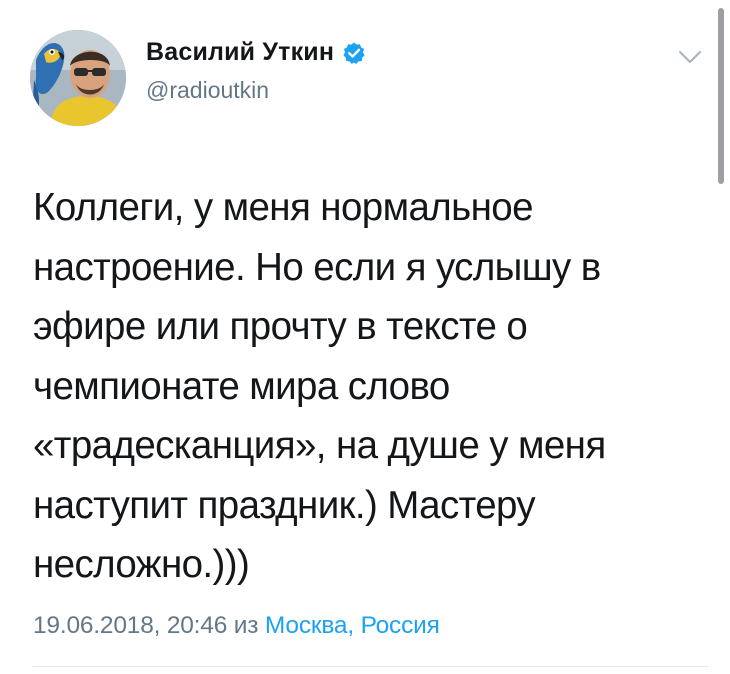  Describe the element at coordinates (284, 505) in the screenshot. I see `tweet-line: наступит праздник.) Мастеру` at that location.